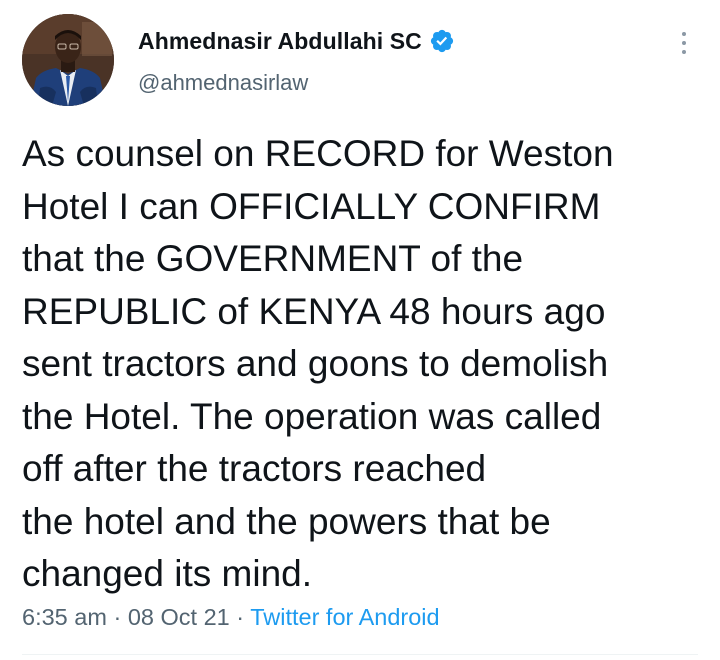  Describe the element at coordinates (442, 41) in the screenshot. I see `verified-badge-icon` at that location.